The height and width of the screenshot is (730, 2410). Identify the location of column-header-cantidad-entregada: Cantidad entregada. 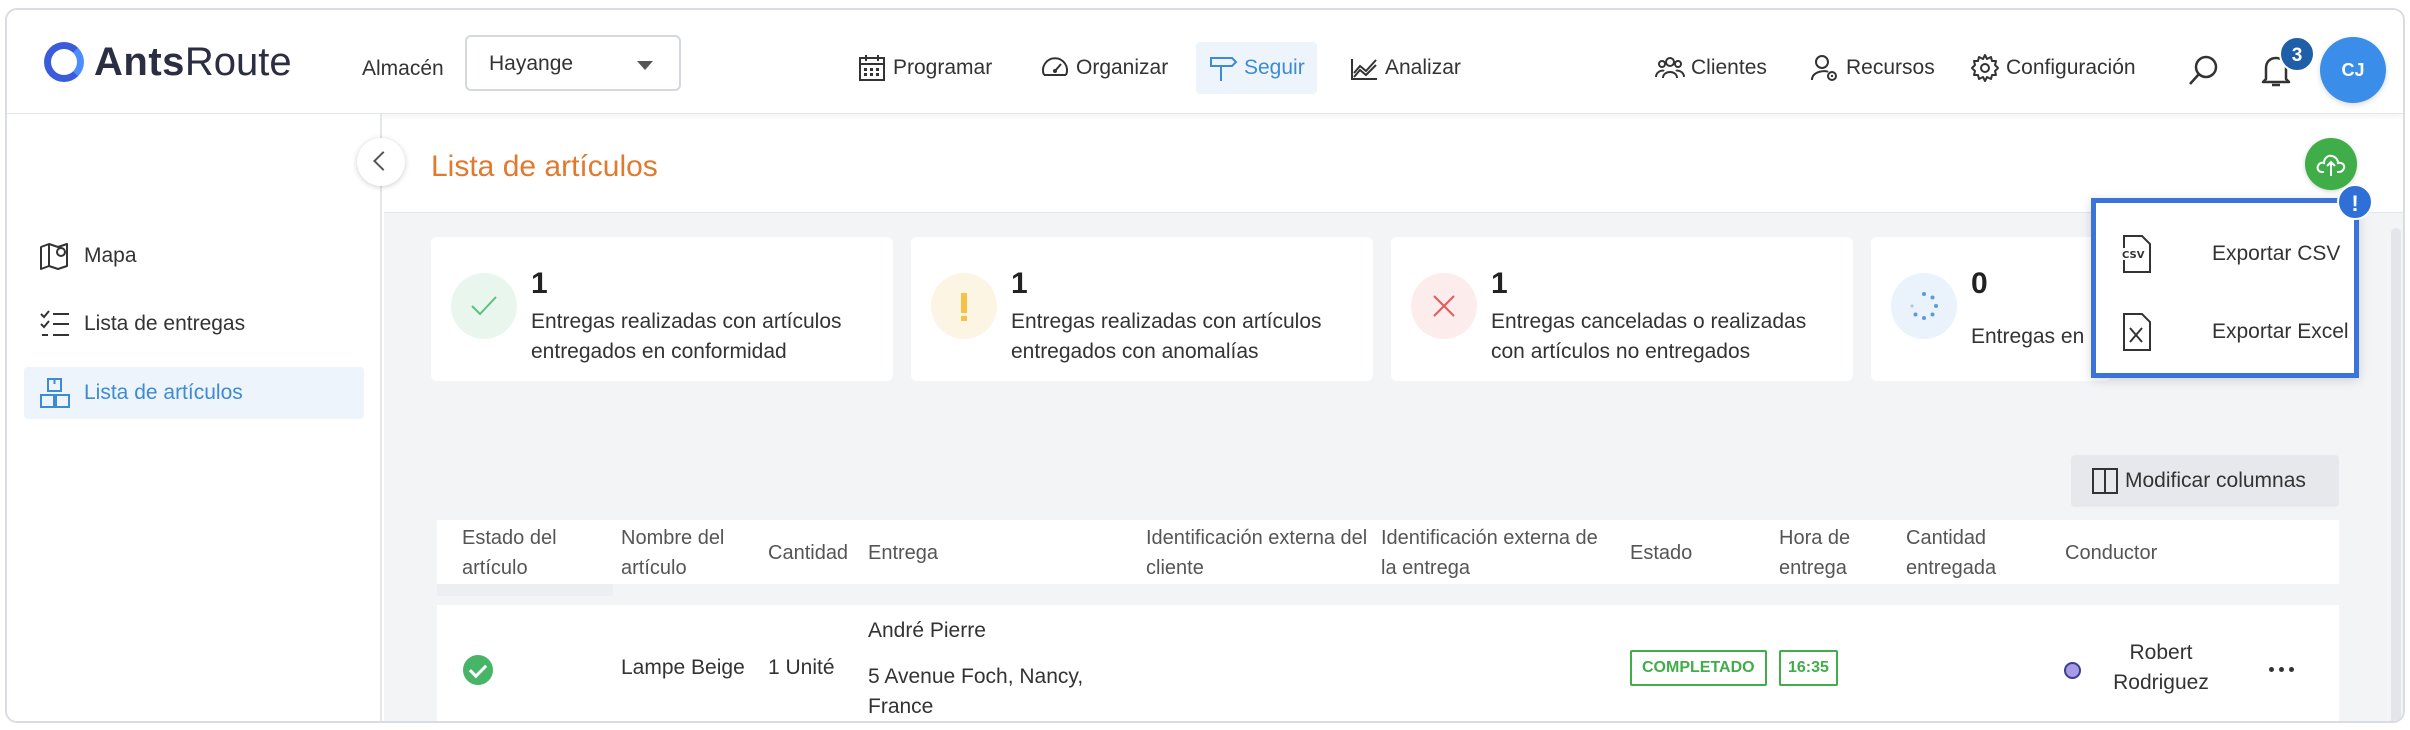
(1966, 553).